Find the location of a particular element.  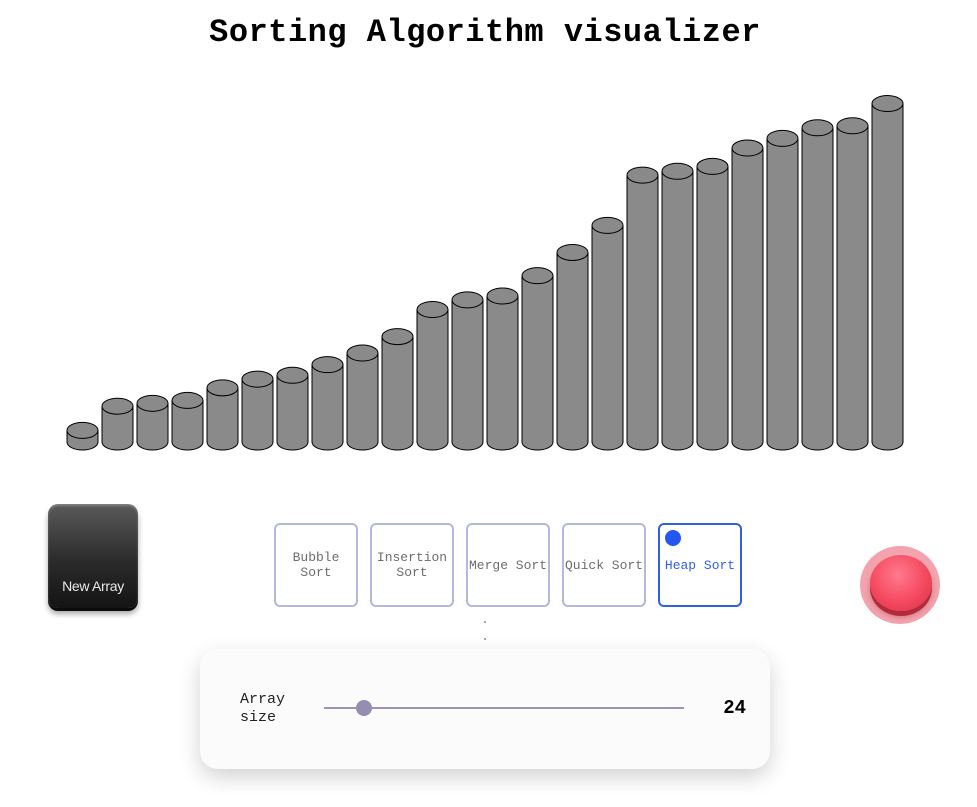

bubble-sort-button: Bubble Sort is located at coordinates (316, 565).